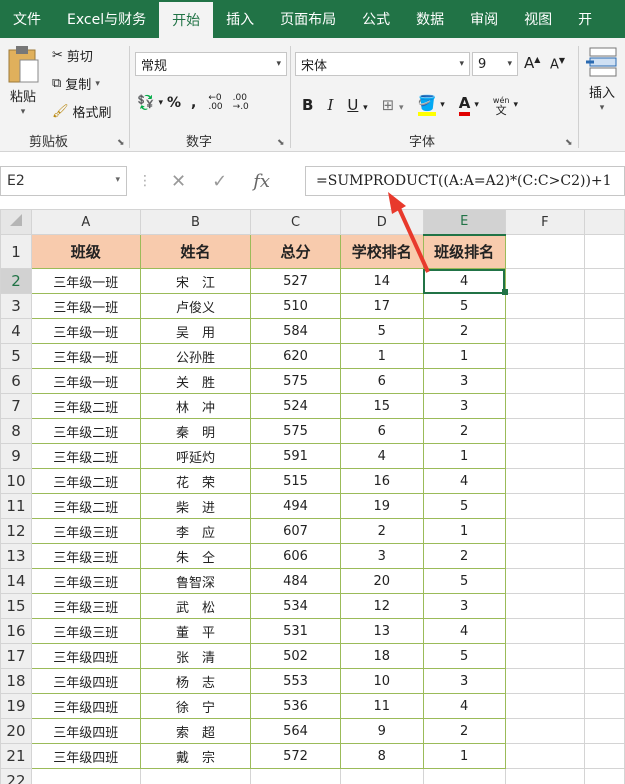  I want to click on cell: 572, so click(295, 756).